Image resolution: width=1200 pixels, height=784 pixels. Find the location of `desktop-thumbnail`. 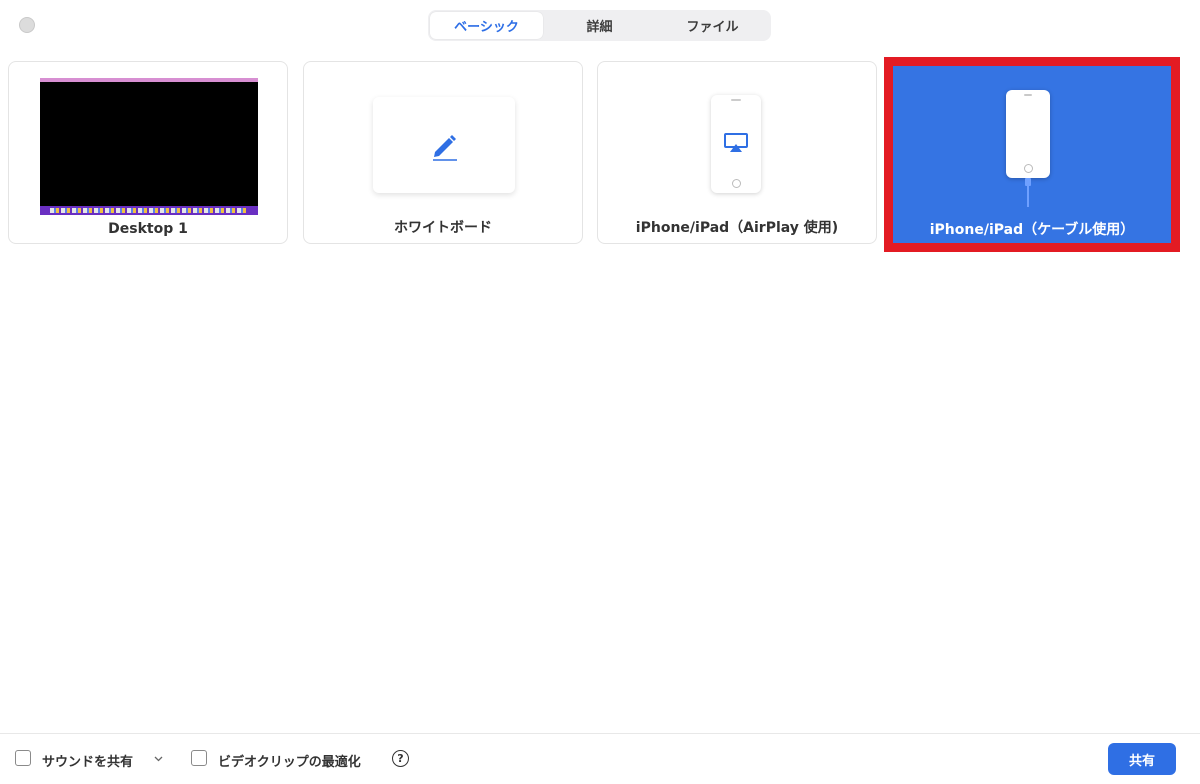

desktop-thumbnail is located at coordinates (149, 146).